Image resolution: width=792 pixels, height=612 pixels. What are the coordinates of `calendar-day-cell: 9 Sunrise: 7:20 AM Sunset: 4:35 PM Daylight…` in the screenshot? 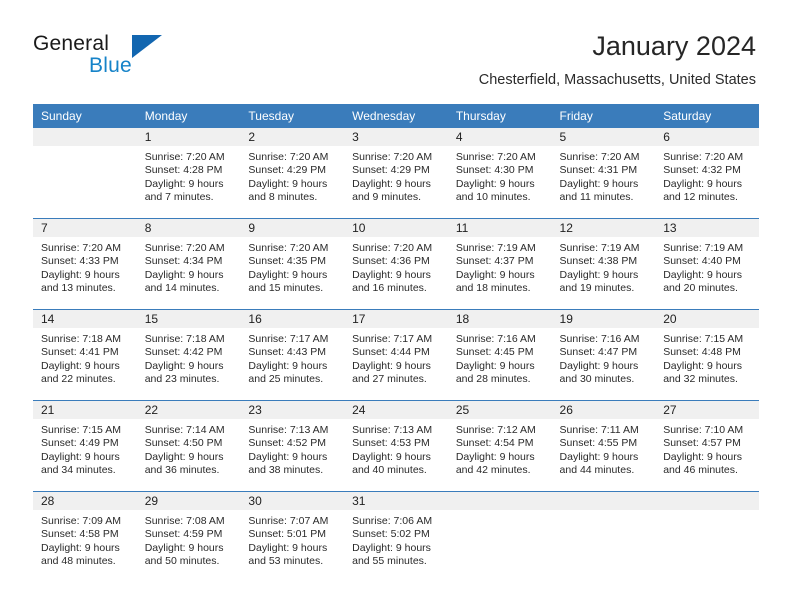 It's located at (292, 264).